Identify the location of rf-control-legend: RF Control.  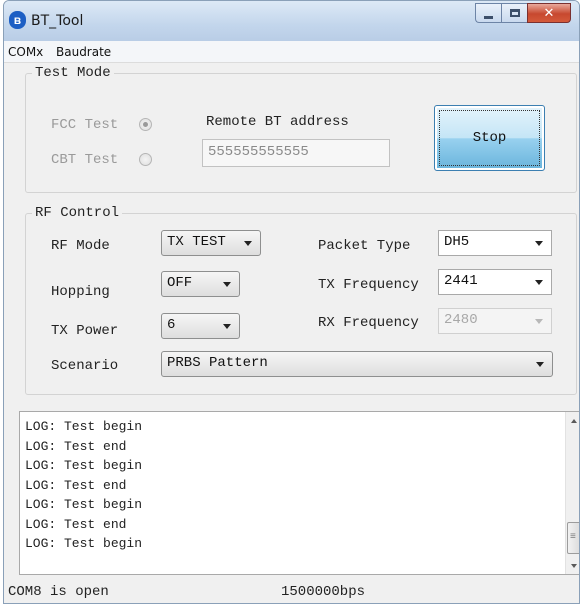
(77, 213).